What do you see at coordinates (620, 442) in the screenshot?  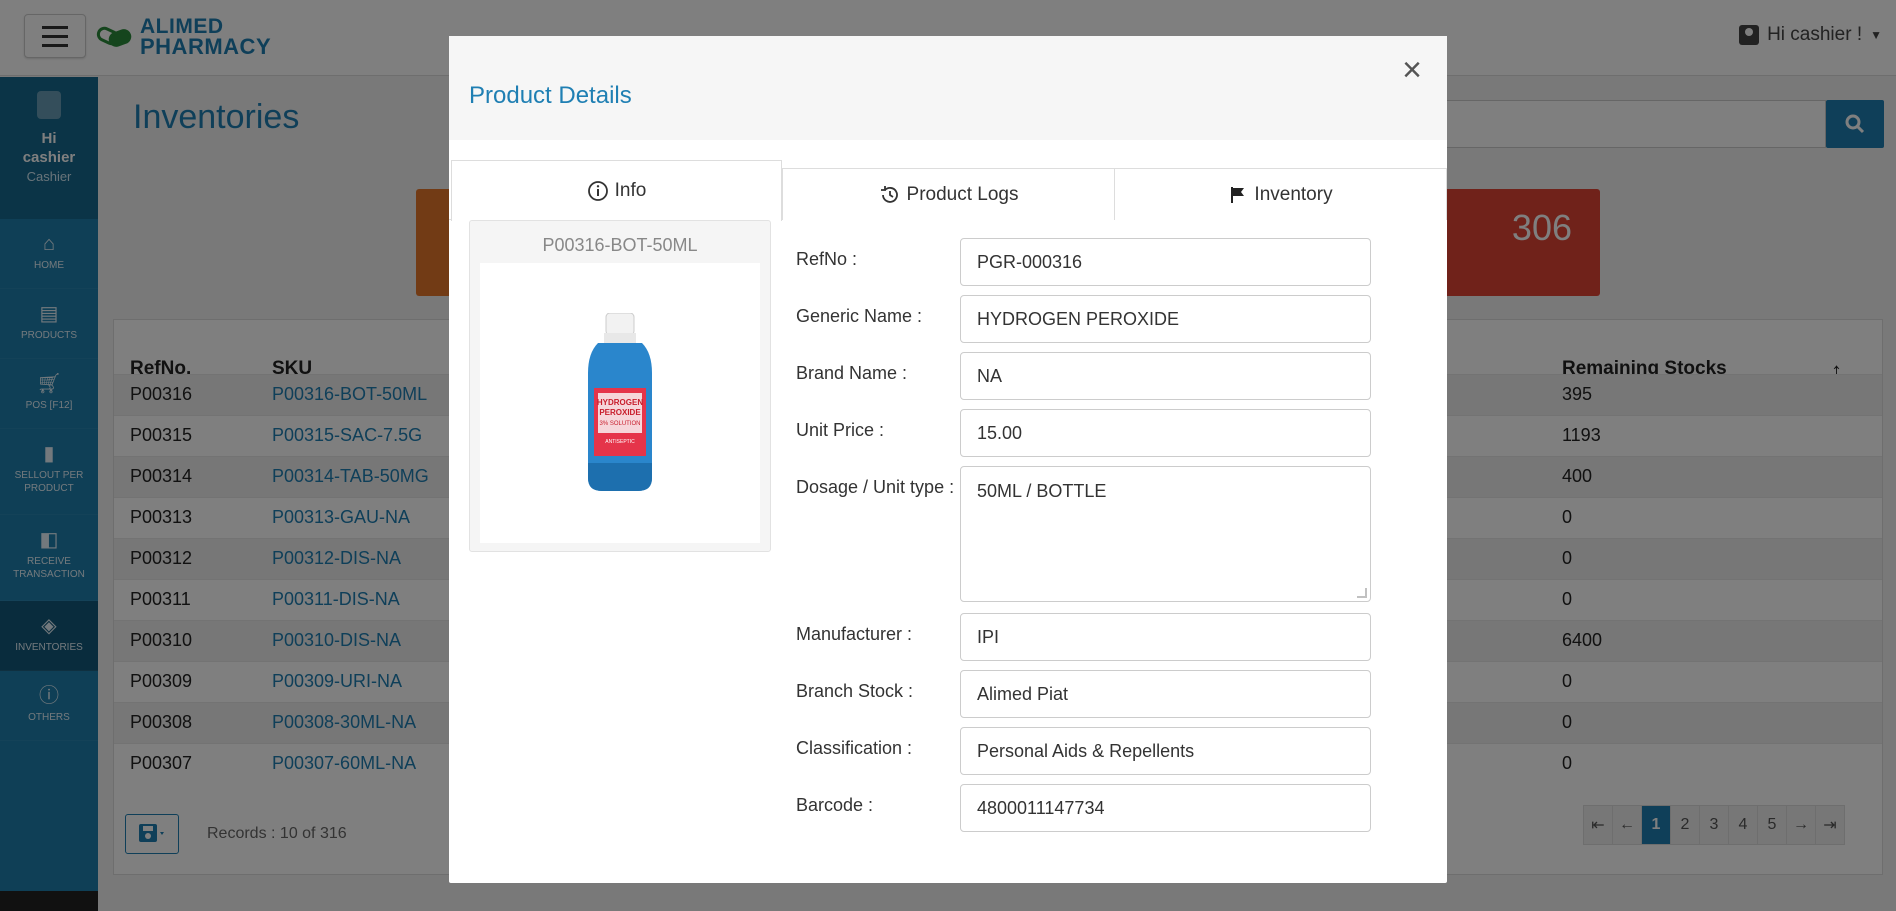 I see `bottle-label-sub: ANTISEPTIC` at bounding box center [620, 442].